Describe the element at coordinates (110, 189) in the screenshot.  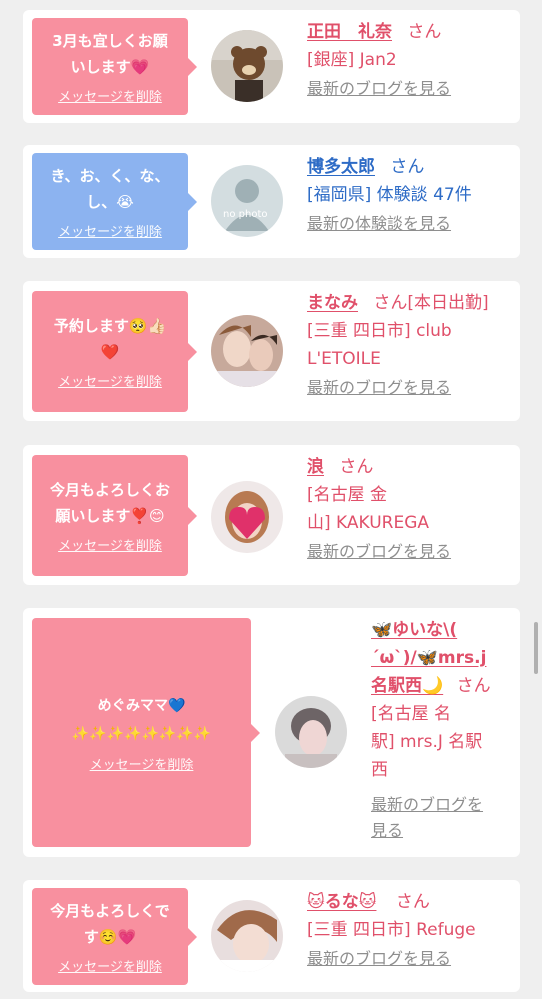
I see `message-text: き、お、く、な、 し、😭` at that location.